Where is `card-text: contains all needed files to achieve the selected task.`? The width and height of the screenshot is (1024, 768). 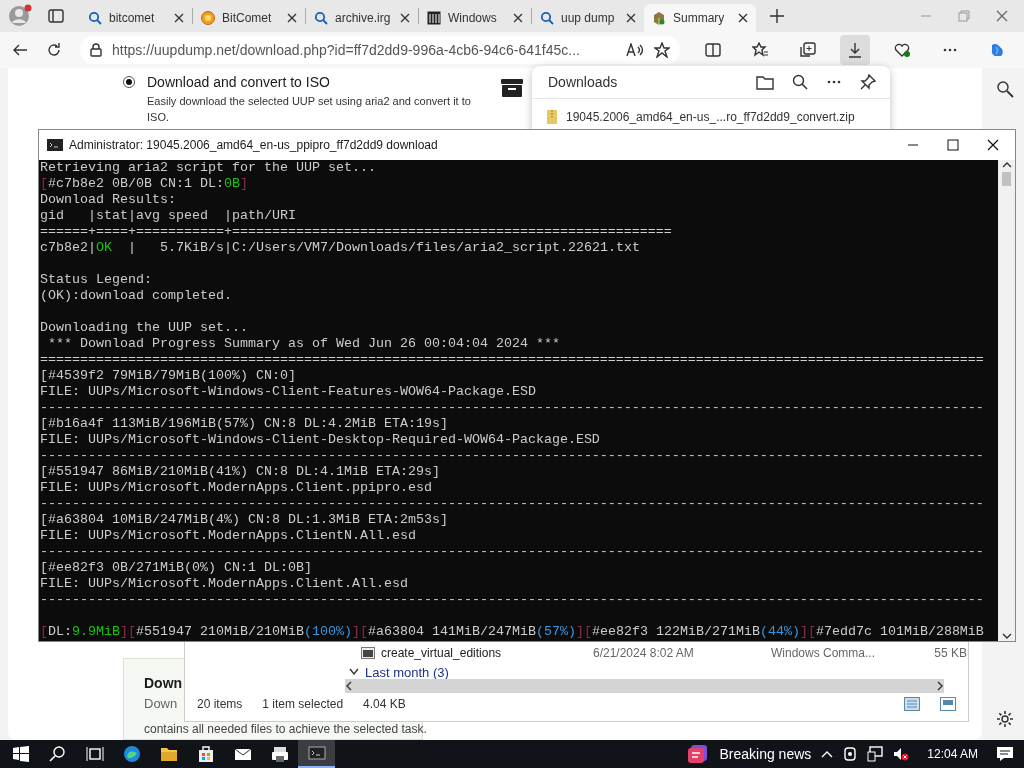
card-text: contains all needed files to achieve the selected task. is located at coordinates (285, 729).